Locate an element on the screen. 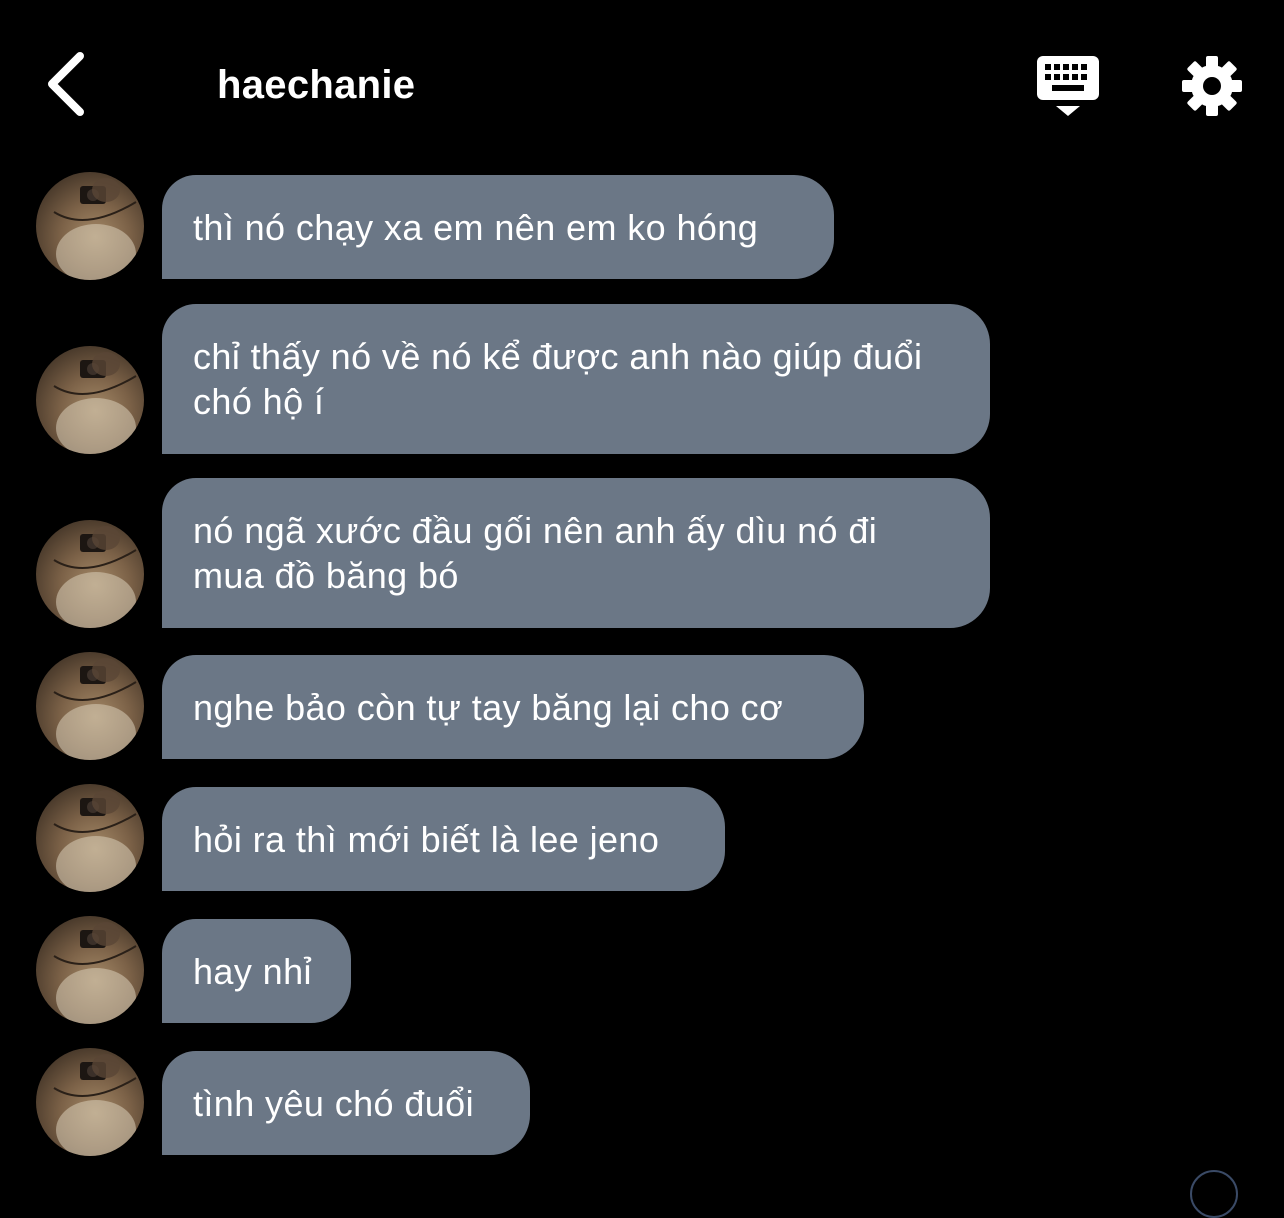 The width and height of the screenshot is (1284, 1218). message-bubble: thì nó chạy xa em nên em ko hóng is located at coordinates (498, 227).